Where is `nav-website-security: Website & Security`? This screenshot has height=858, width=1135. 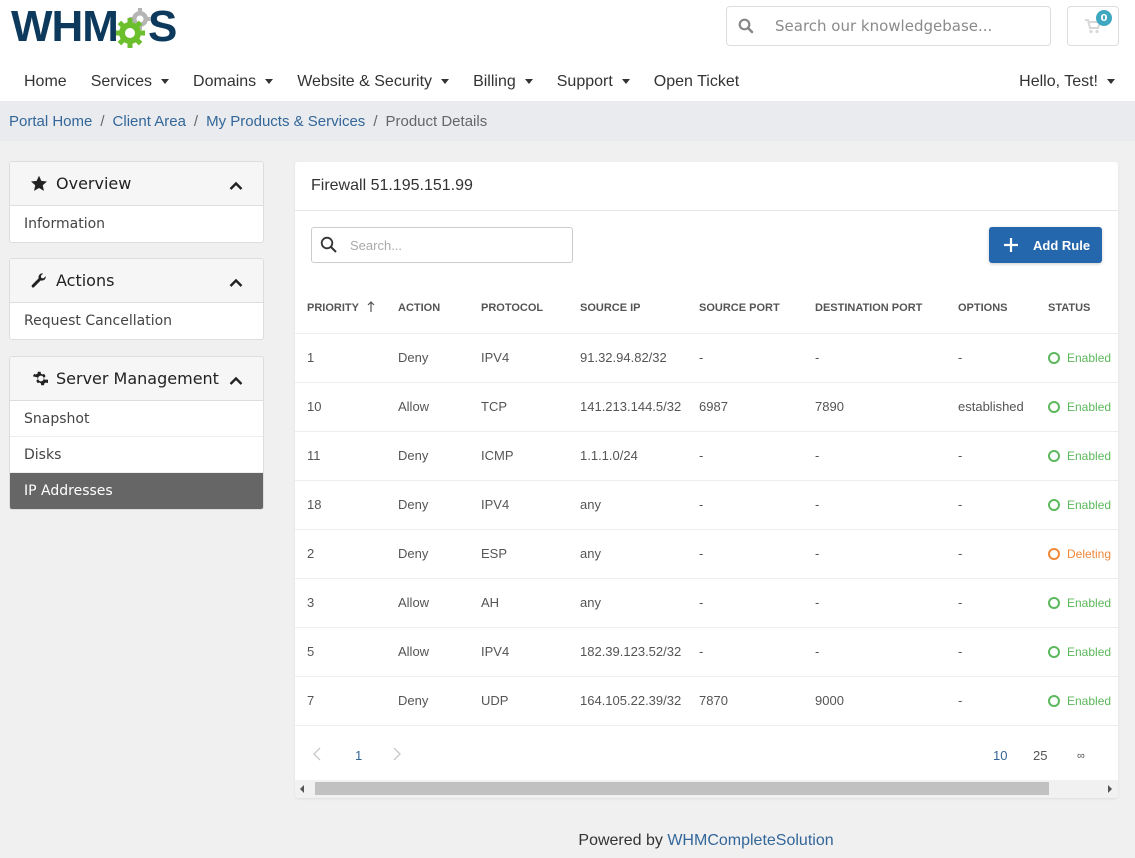
nav-website-security: Website & Security is located at coordinates (373, 81).